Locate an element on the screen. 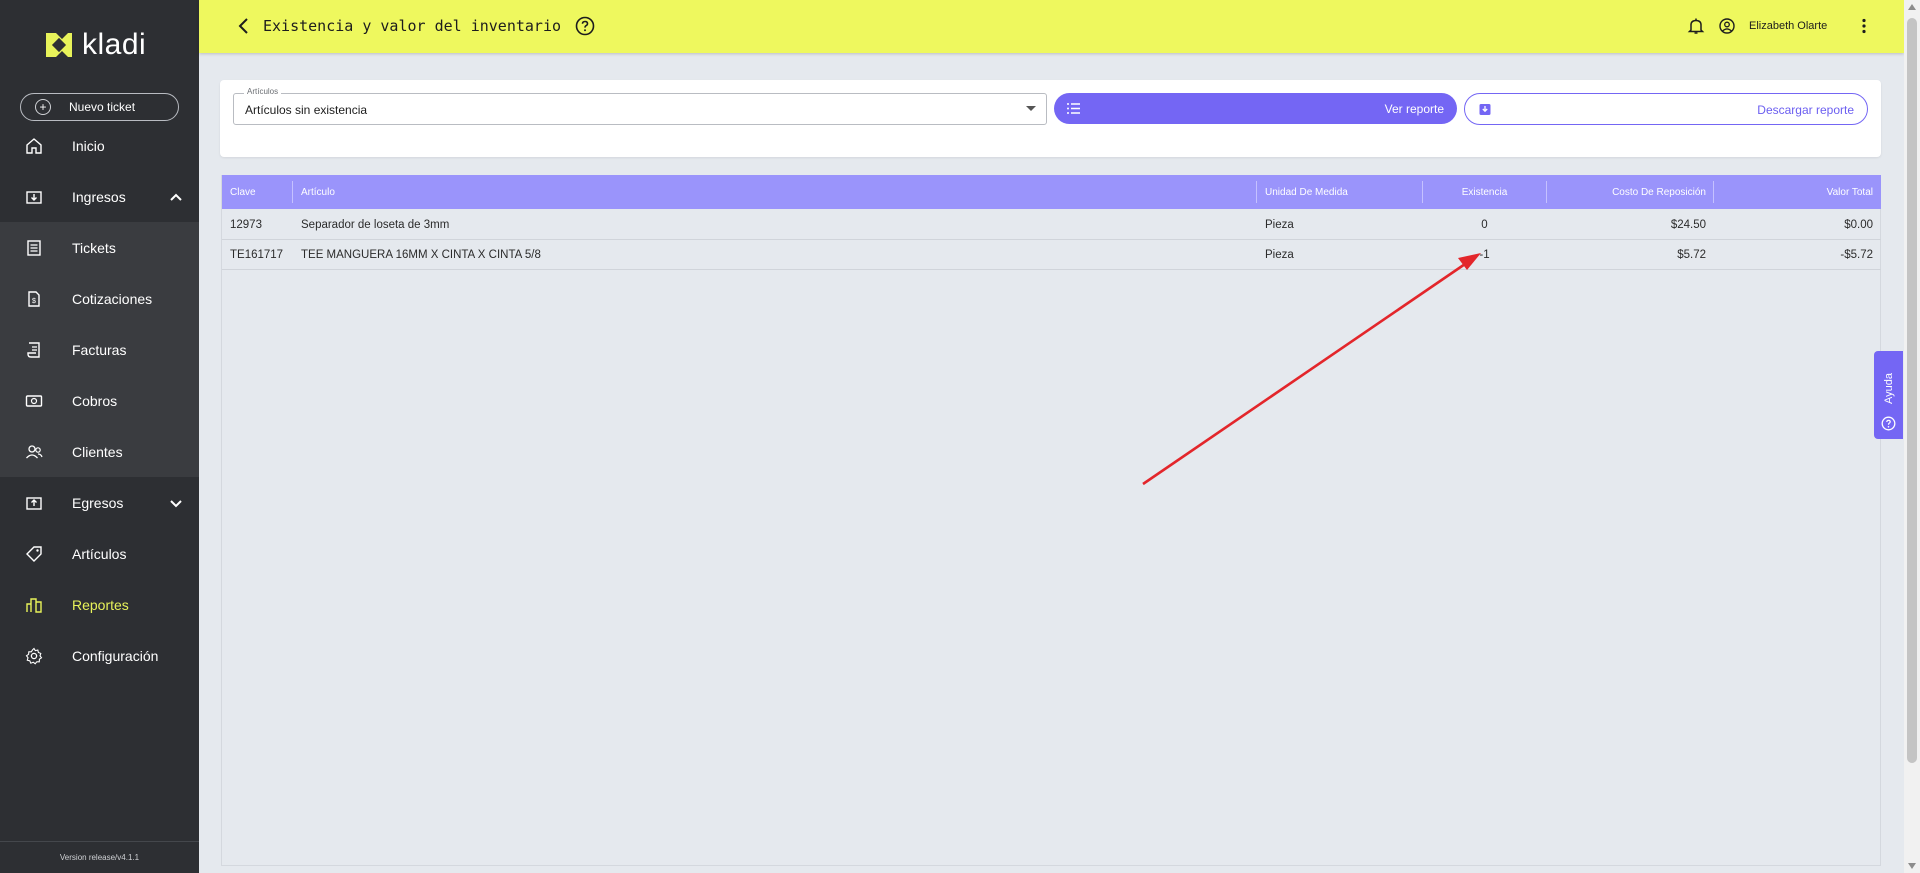 This screenshot has width=1920, height=873. cell-articulo: Separador de loseta de 3mm is located at coordinates (375, 225).